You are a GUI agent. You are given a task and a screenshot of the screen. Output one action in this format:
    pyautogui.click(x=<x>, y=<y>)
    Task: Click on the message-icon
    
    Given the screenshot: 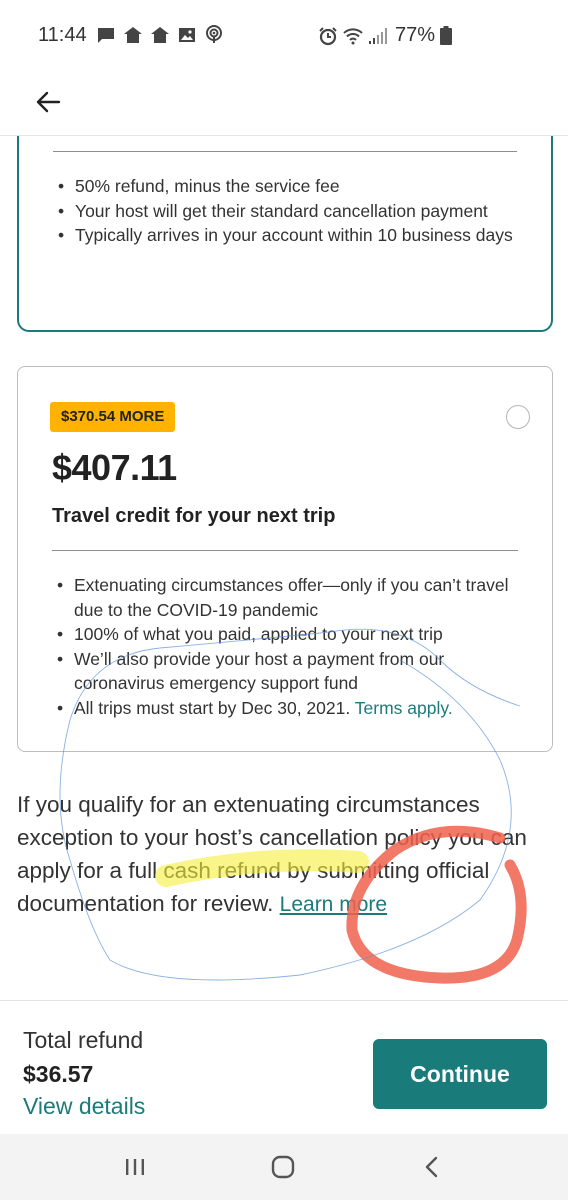 What is the action you would take?
    pyautogui.click(x=106, y=35)
    